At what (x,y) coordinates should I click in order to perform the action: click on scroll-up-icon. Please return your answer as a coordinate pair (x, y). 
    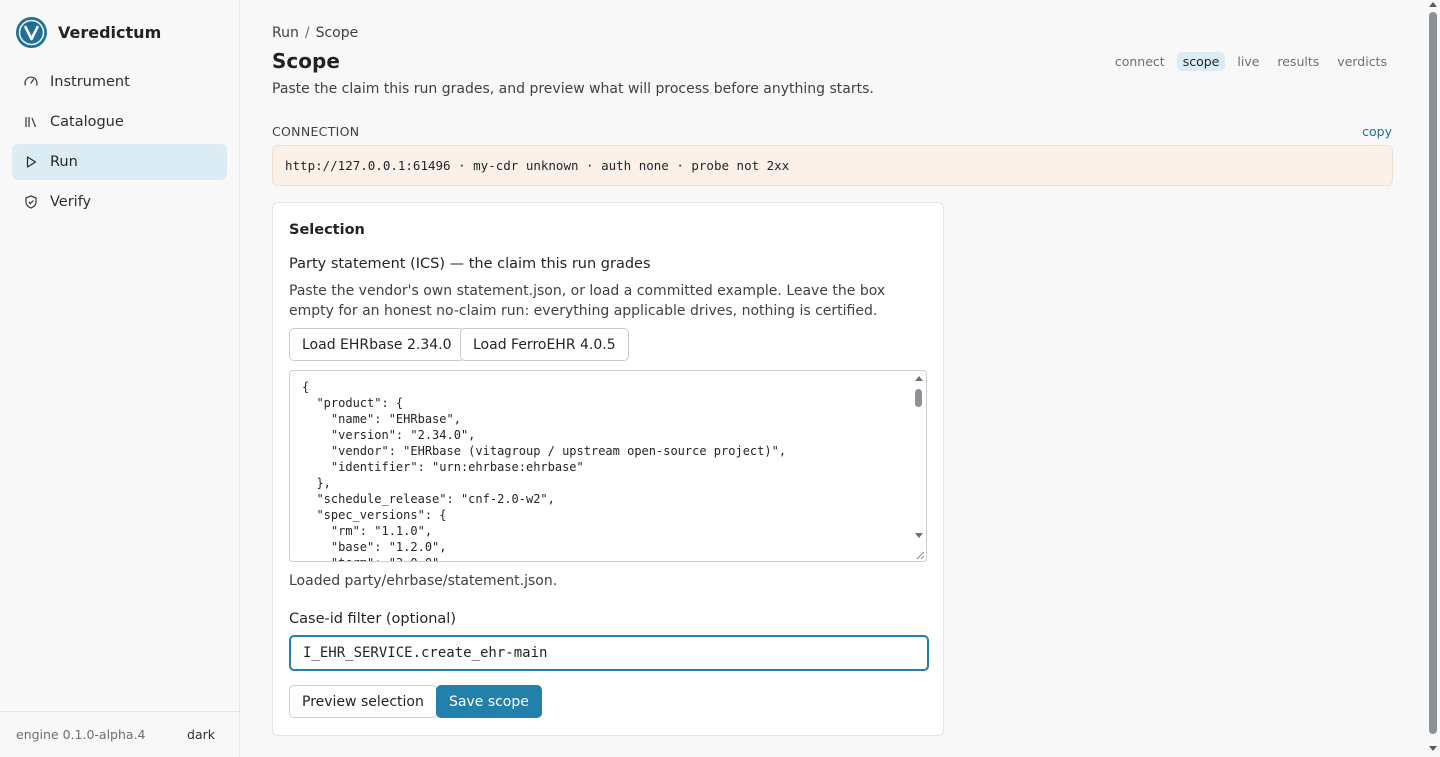
    Looking at the image, I should click on (919, 378).